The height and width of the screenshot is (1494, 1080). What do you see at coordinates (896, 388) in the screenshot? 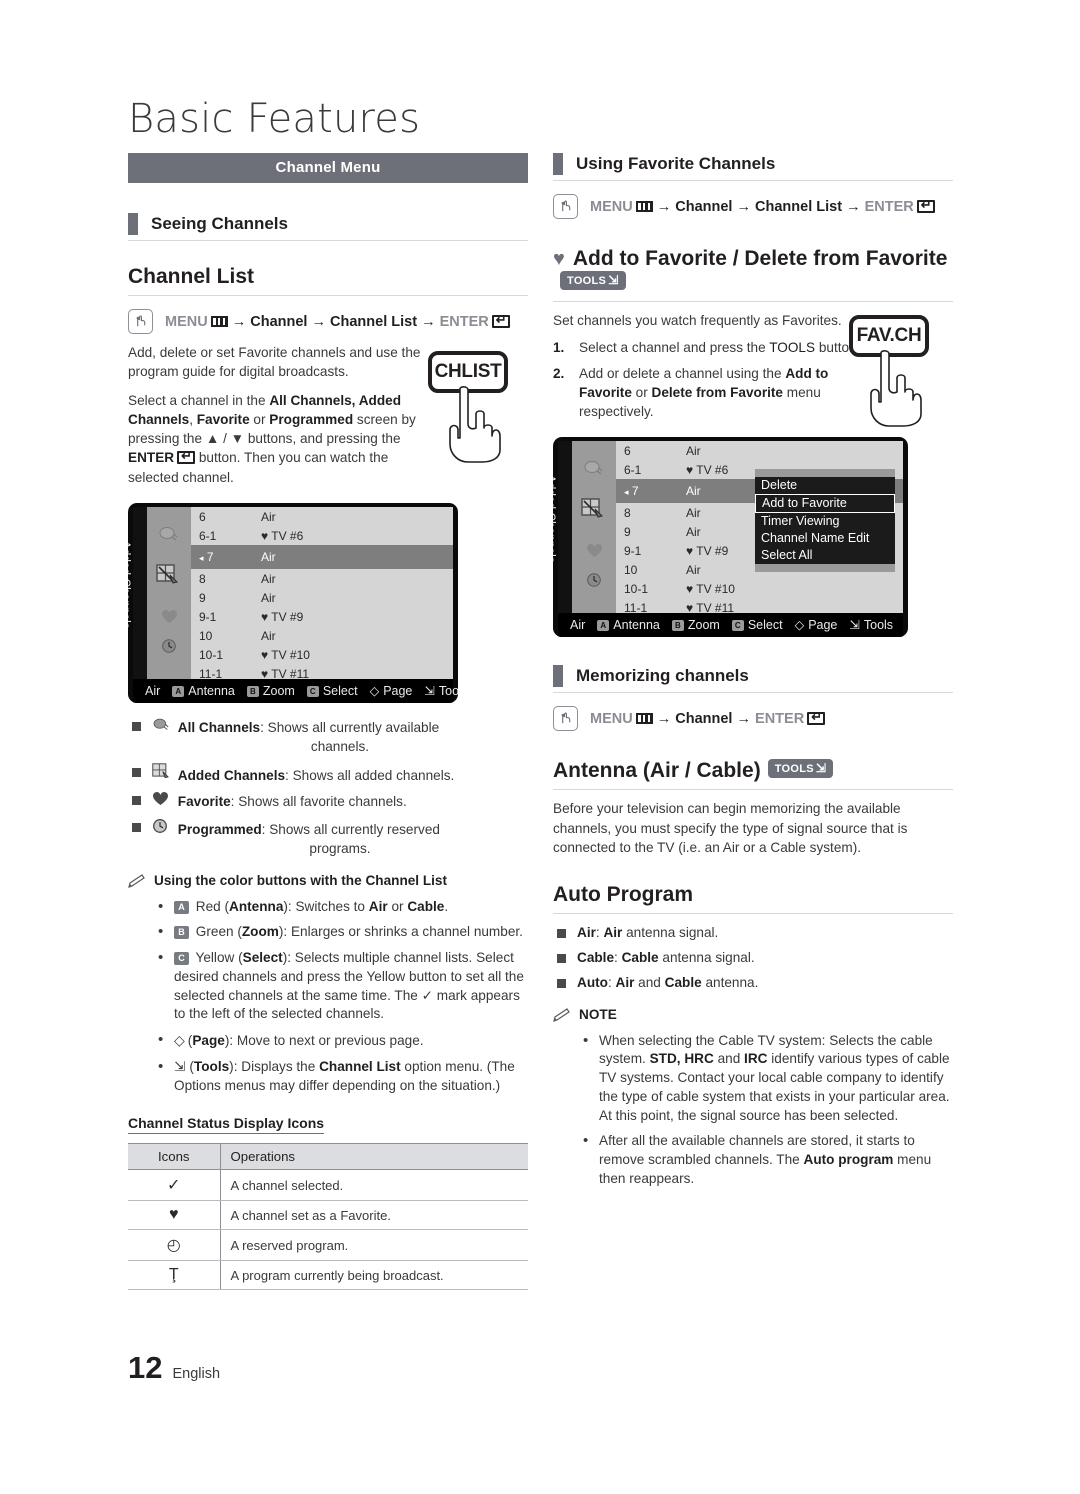
I see `finger-illustration` at bounding box center [896, 388].